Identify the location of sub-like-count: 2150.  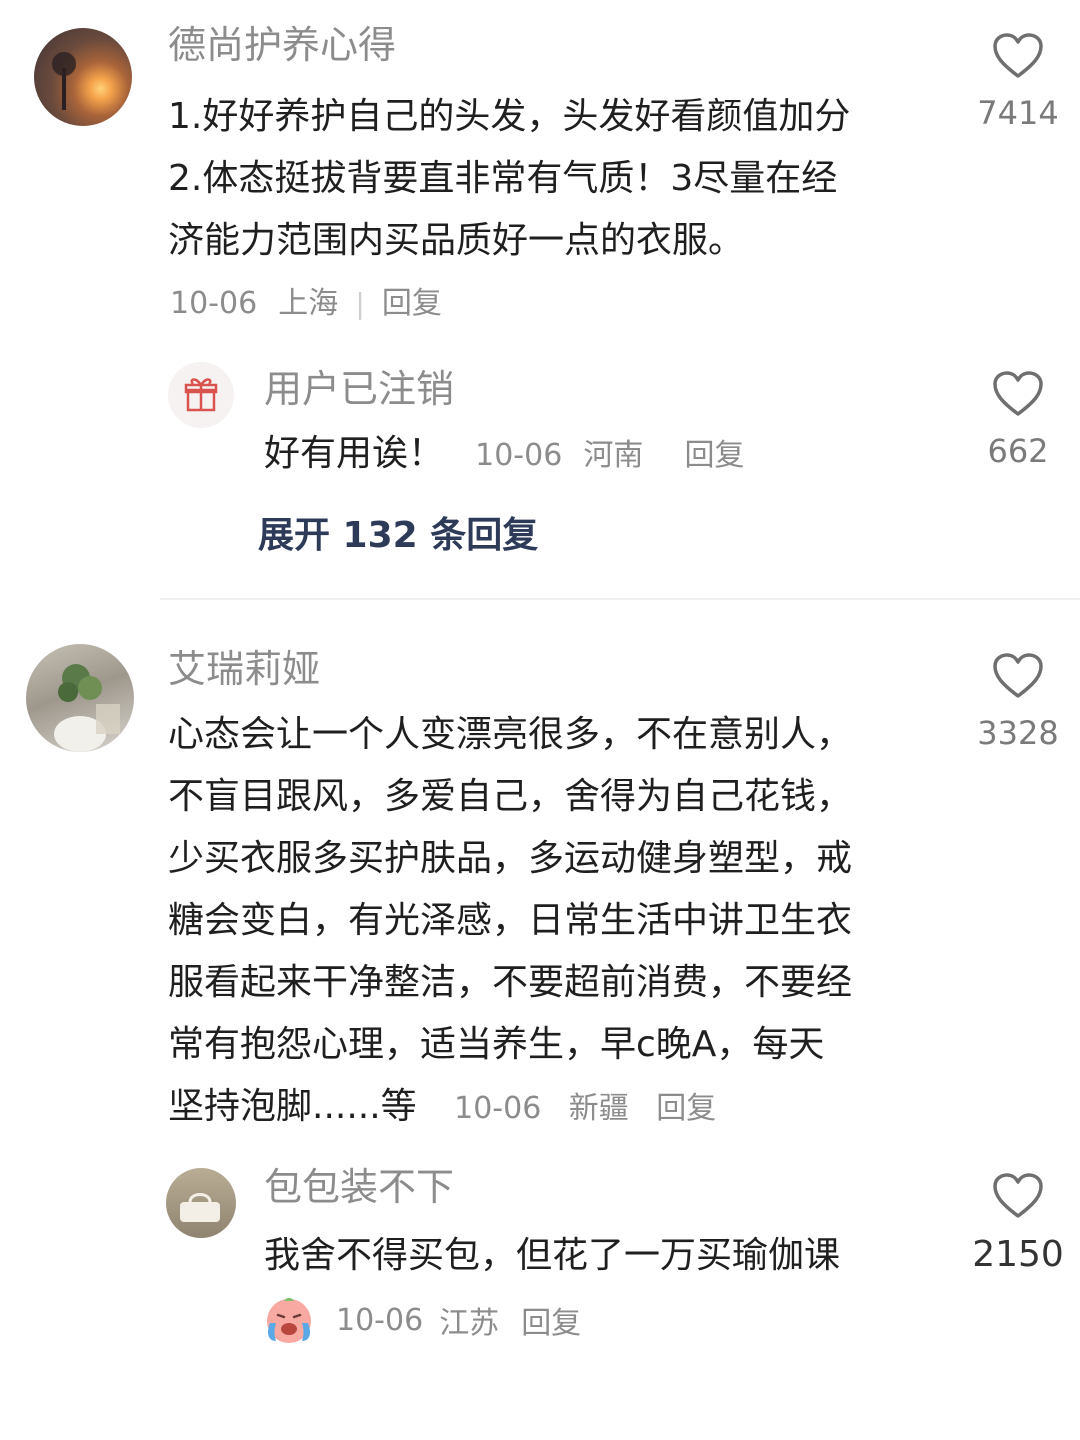
(1018, 1254).